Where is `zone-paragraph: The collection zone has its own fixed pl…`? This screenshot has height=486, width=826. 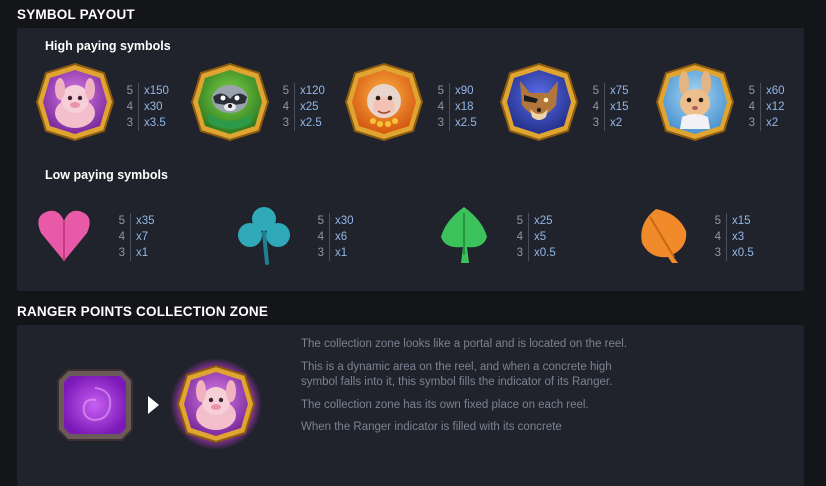
zone-paragraph: The collection zone has its own fixed pl… is located at coordinates (445, 404).